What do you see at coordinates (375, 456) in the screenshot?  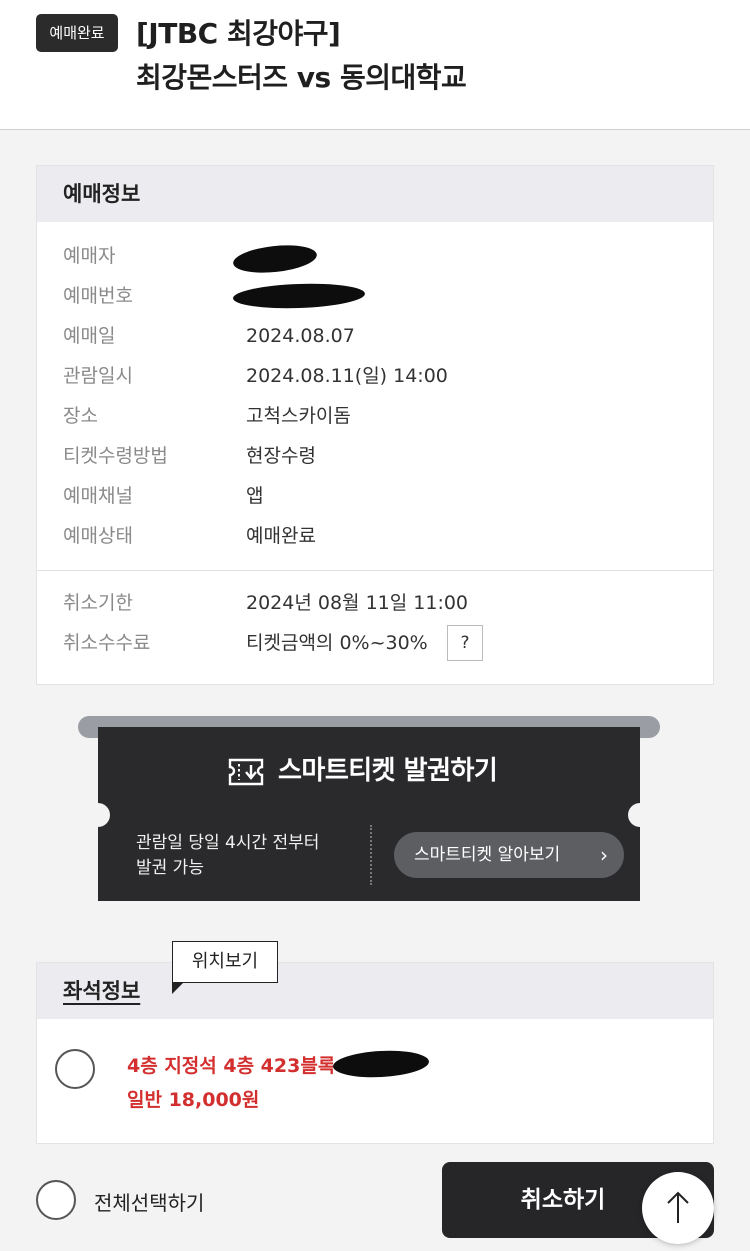 I see `info-row-pickup-method: 티켓수령방법 현장수령` at bounding box center [375, 456].